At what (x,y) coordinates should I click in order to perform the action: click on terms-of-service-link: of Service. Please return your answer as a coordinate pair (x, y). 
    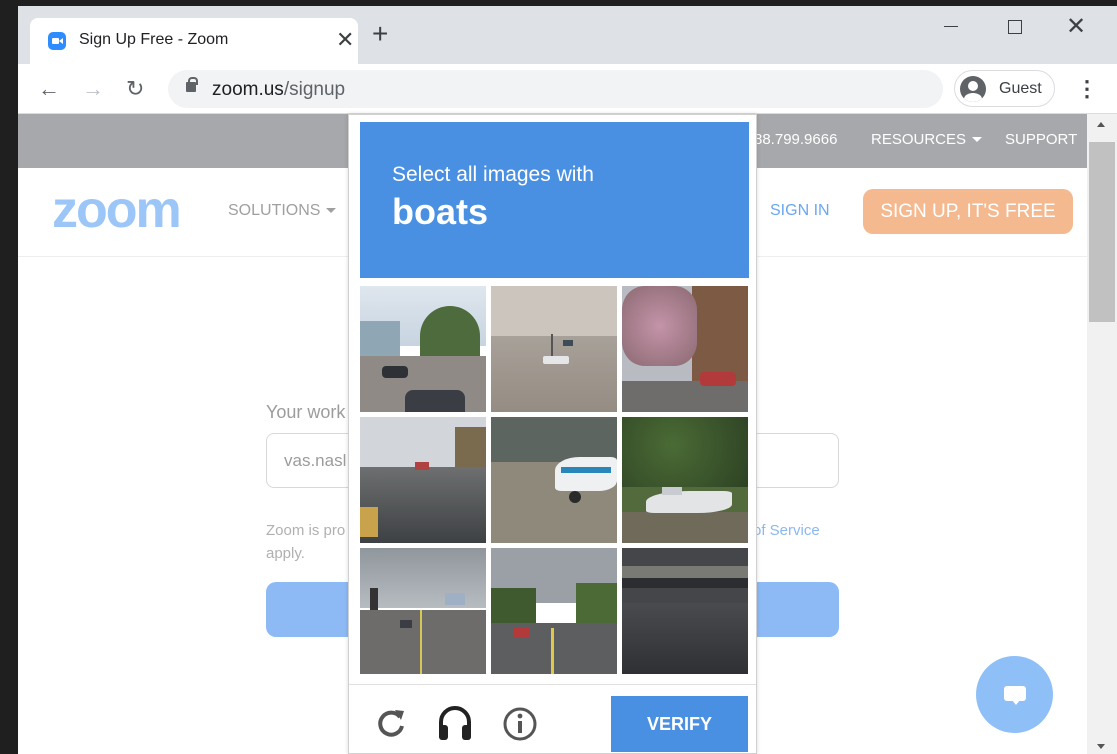
    Looking at the image, I should click on (786, 530).